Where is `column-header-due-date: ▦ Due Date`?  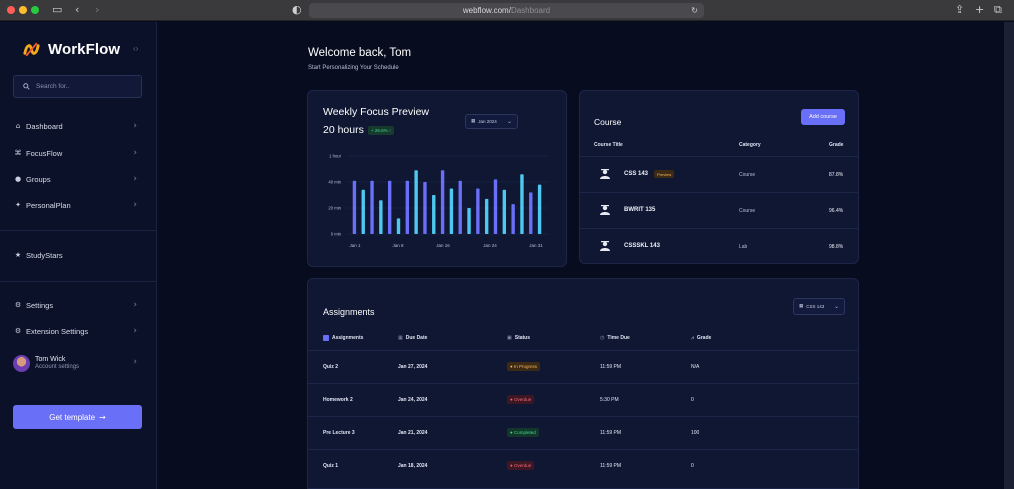
column-header-due-date: ▦ Due Date is located at coordinates (412, 338).